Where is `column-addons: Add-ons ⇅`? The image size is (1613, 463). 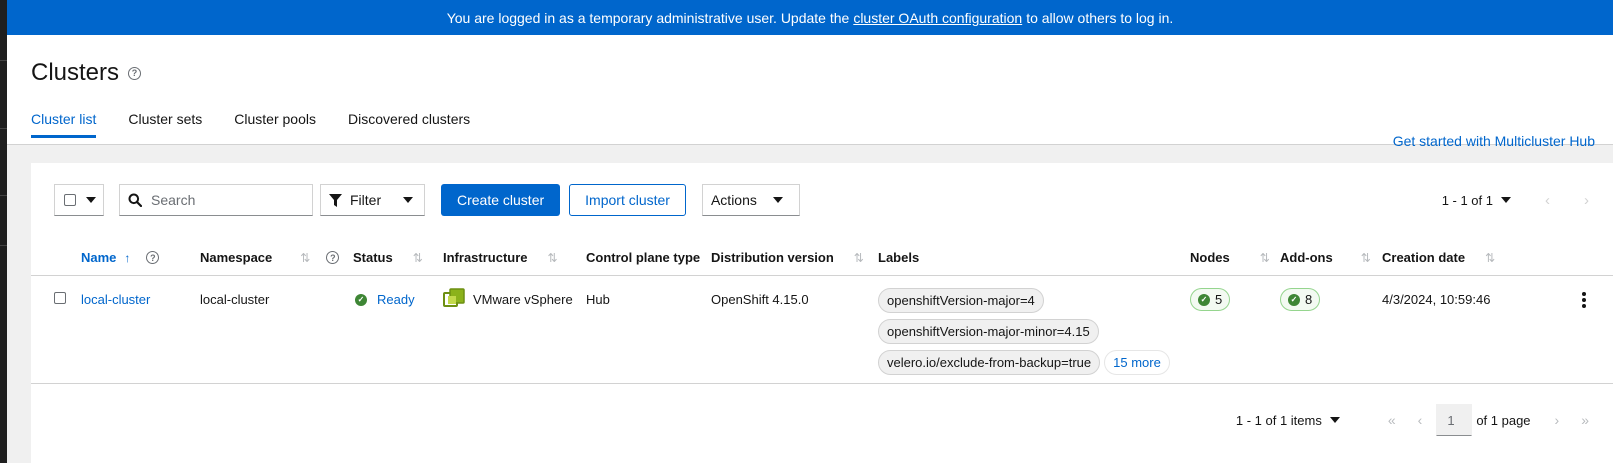
column-addons: Add-ons ⇅ is located at coordinates (1325, 257).